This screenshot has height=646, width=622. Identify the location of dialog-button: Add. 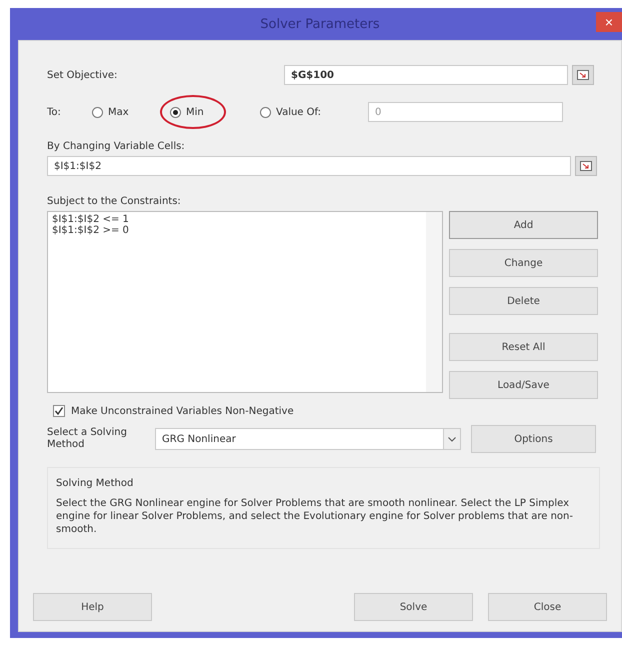
(523, 225).